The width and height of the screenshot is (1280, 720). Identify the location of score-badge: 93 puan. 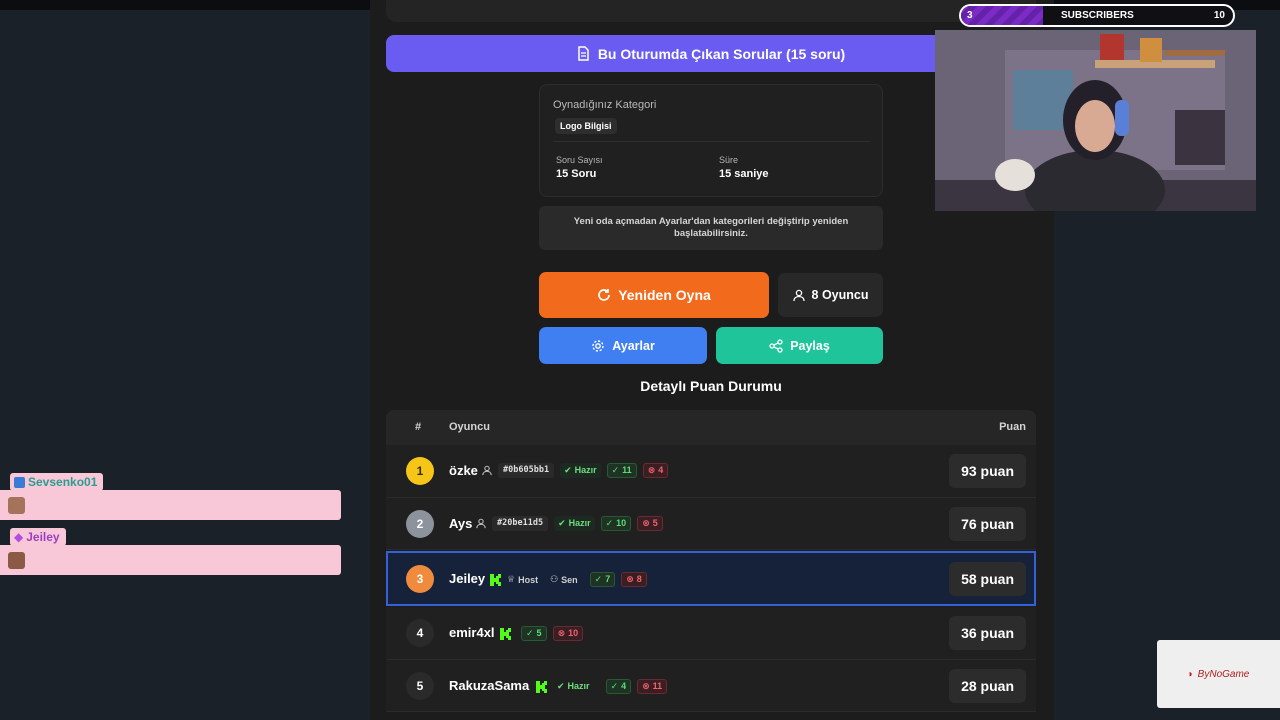
(987, 471).